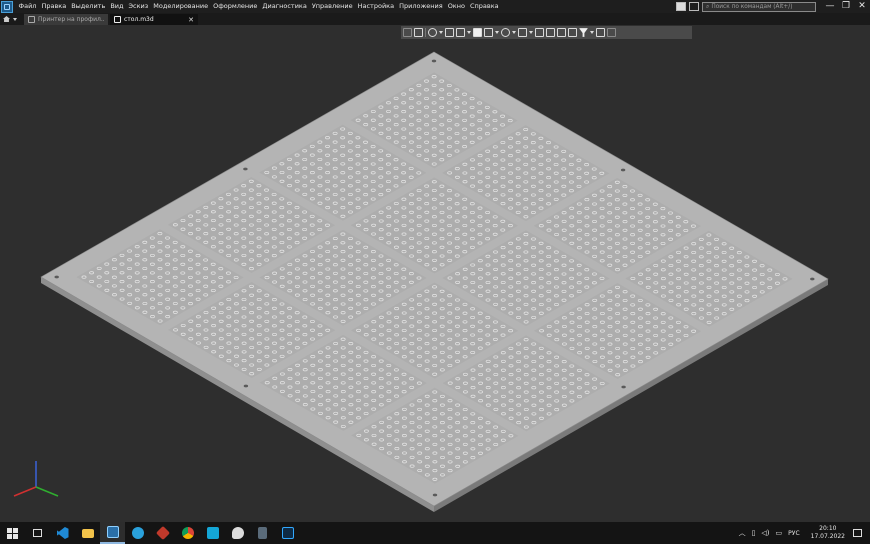 This screenshot has height=544, width=870. I want to click on notification-icon, so click(857, 533).